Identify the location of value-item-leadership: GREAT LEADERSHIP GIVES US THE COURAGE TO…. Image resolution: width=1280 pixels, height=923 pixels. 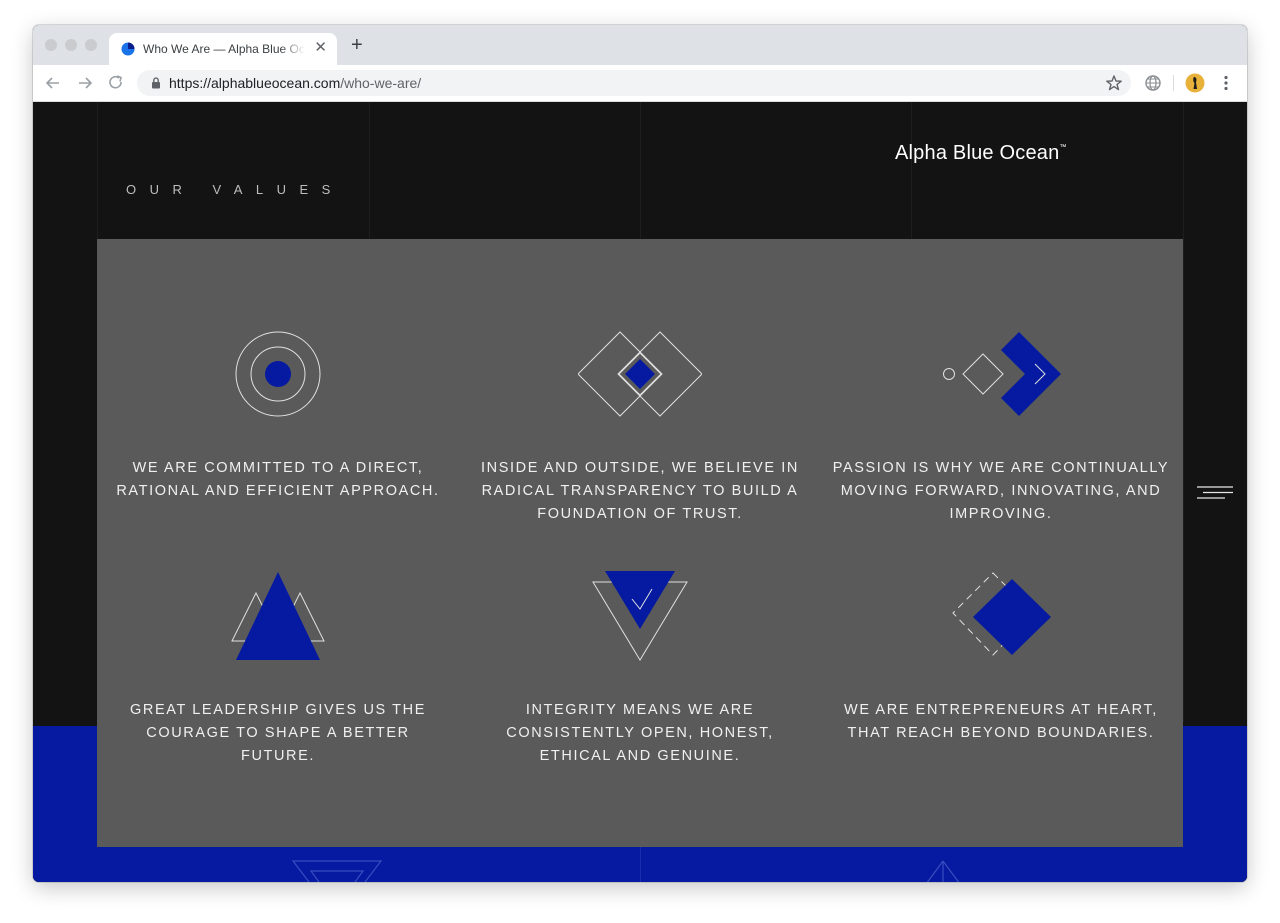
(278, 669).